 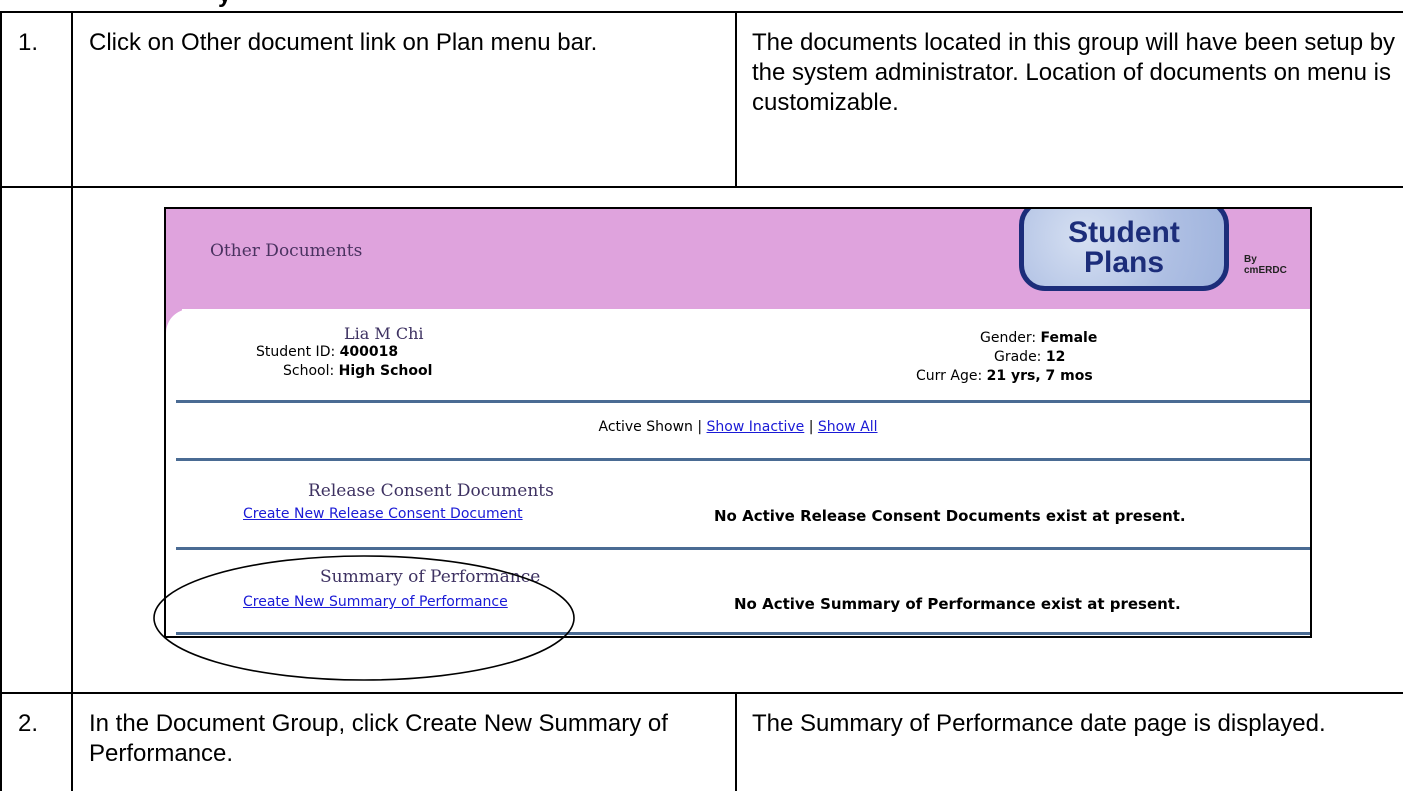 What do you see at coordinates (1138, 338) in the screenshot?
I see `gender-row: Gender: Female` at bounding box center [1138, 338].